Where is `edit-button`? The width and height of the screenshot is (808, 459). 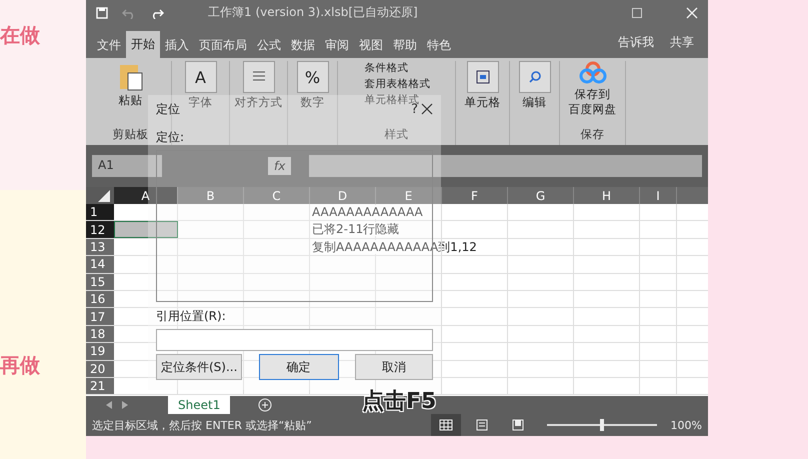 edit-button is located at coordinates (534, 77).